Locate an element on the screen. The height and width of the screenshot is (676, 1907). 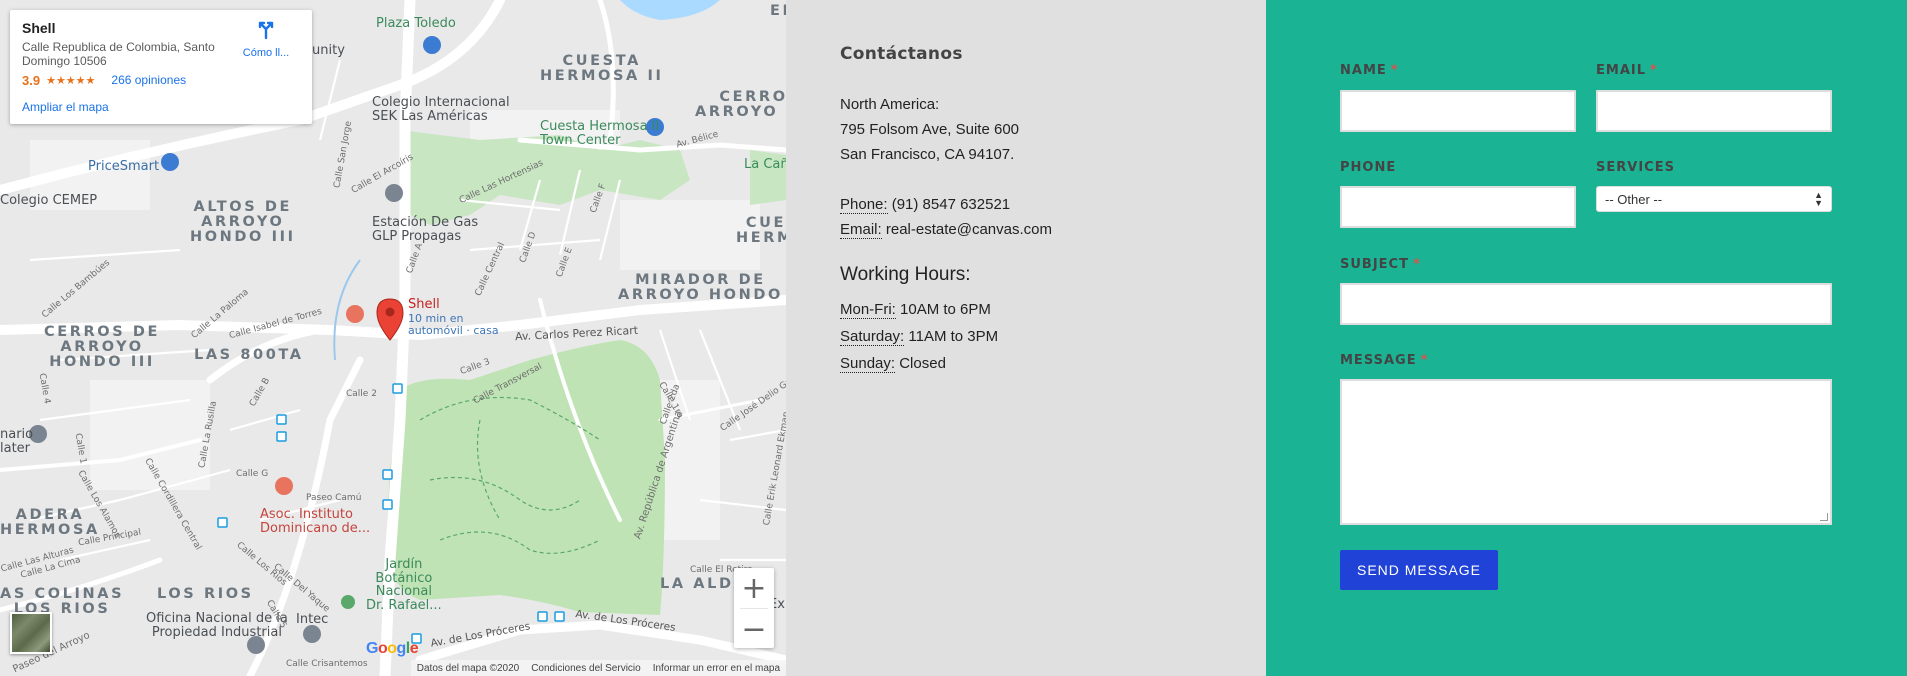
hours-row: Saturday: 11AM to 3PM is located at coordinates (1026, 336).